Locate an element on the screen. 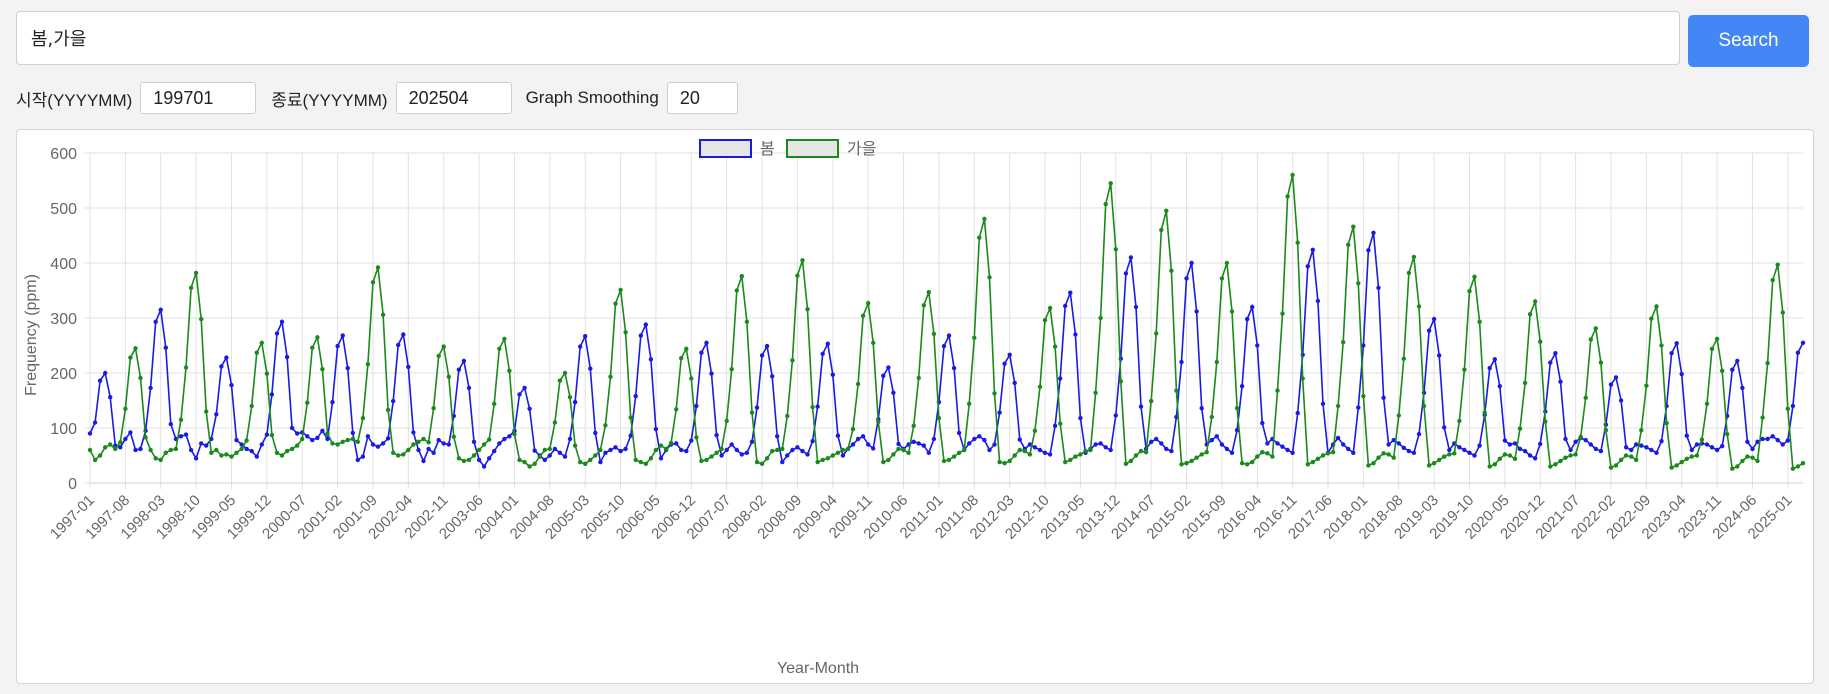  search-input is located at coordinates (848, 38).